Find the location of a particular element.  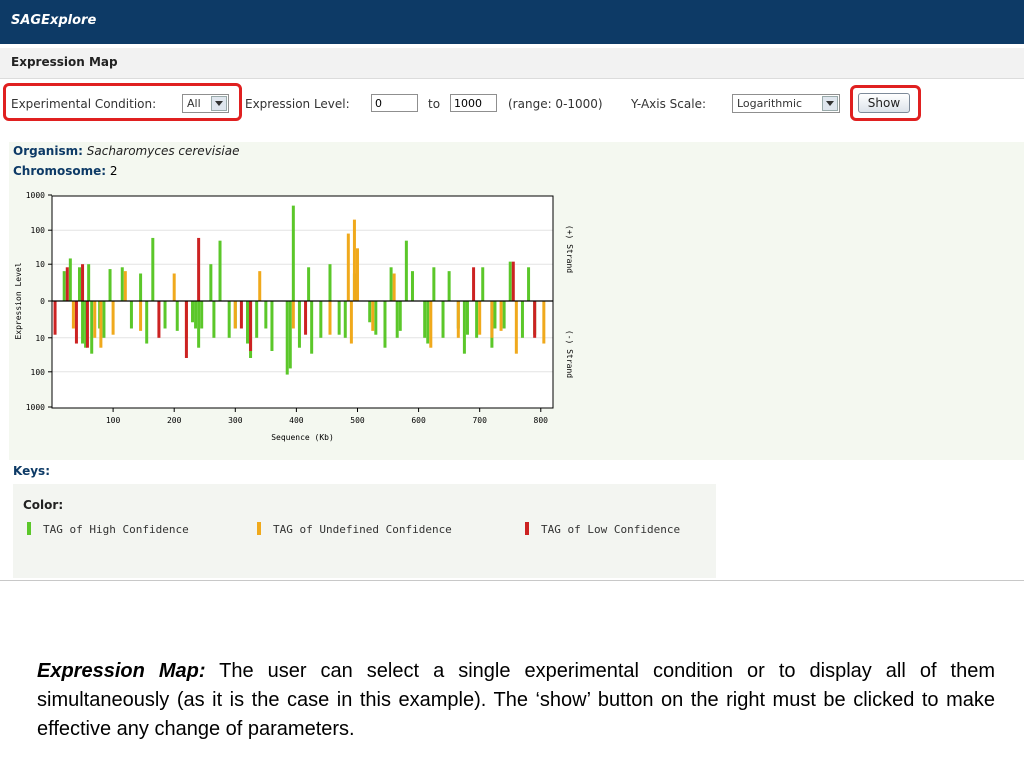

x-tick-label: 300 is located at coordinates (235, 420).